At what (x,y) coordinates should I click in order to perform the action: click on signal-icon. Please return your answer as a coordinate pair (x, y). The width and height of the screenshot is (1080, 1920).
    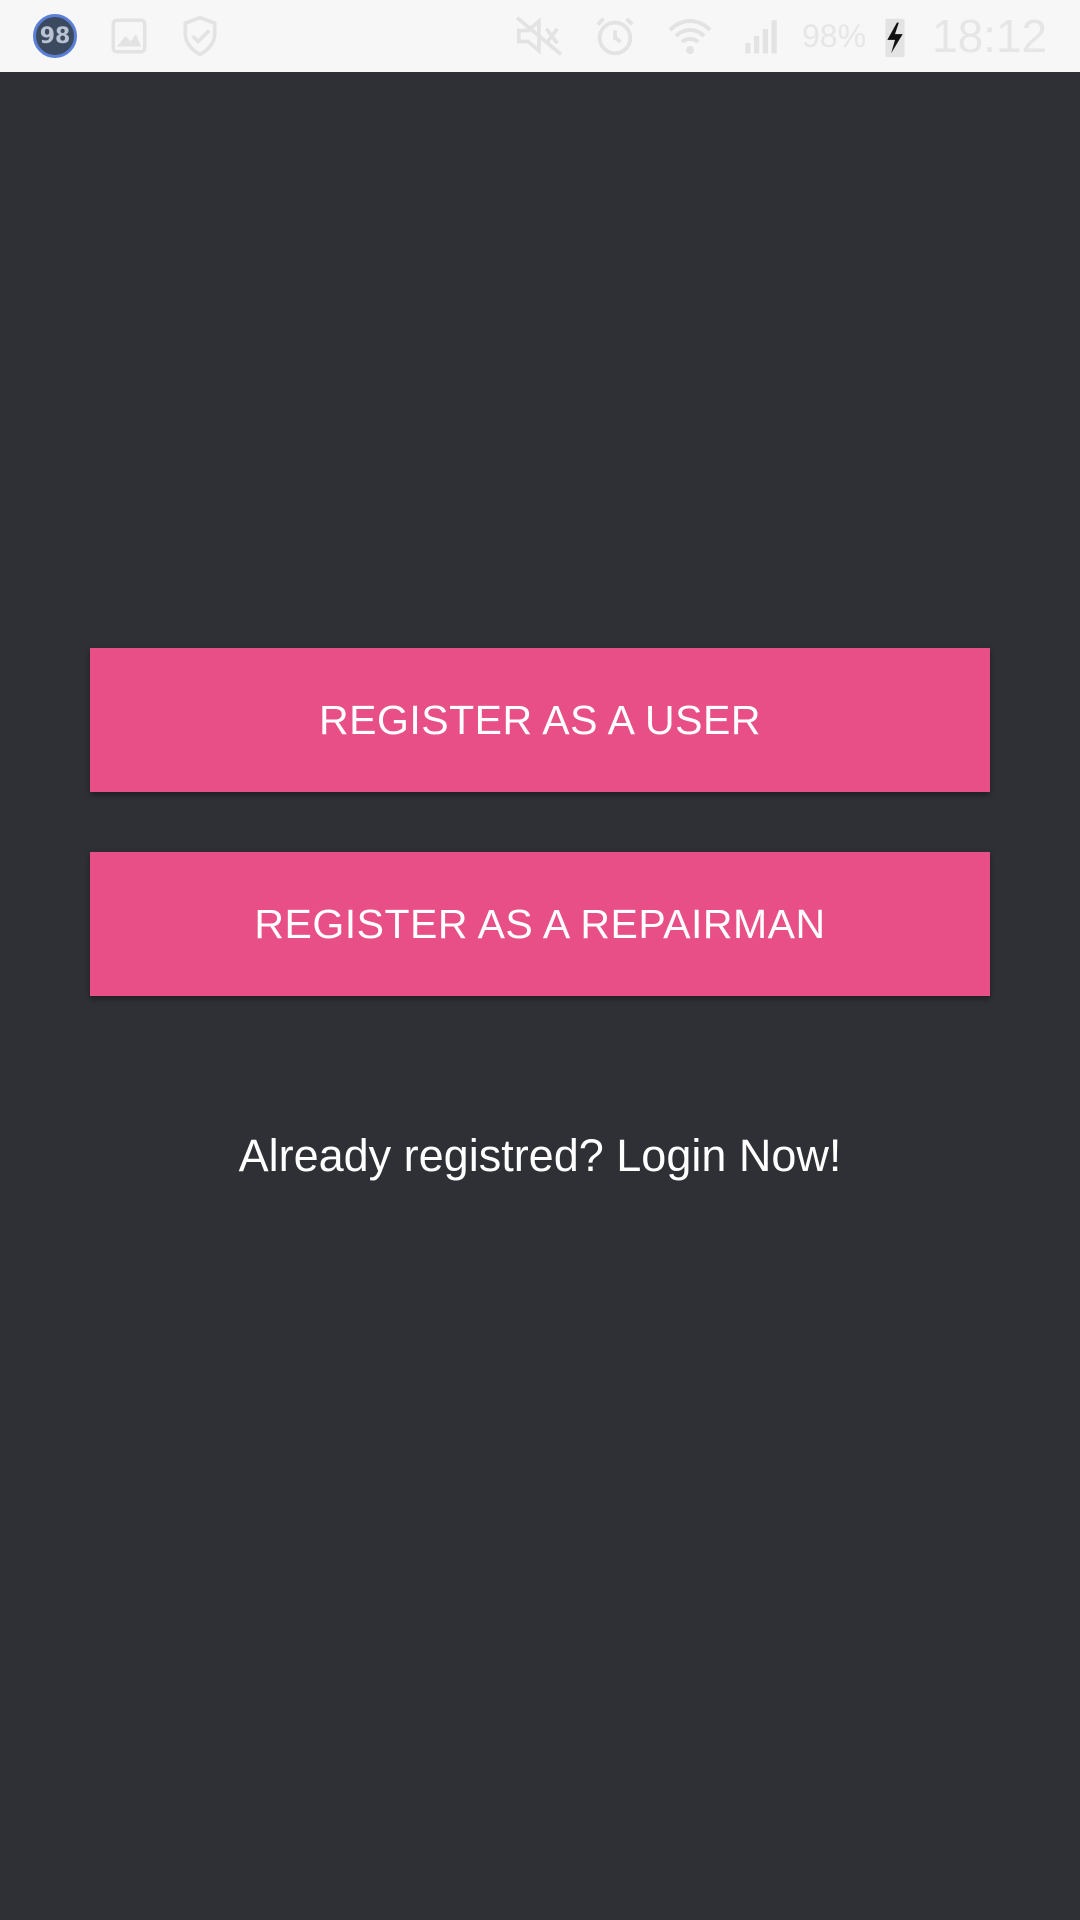
    Looking at the image, I should click on (761, 36).